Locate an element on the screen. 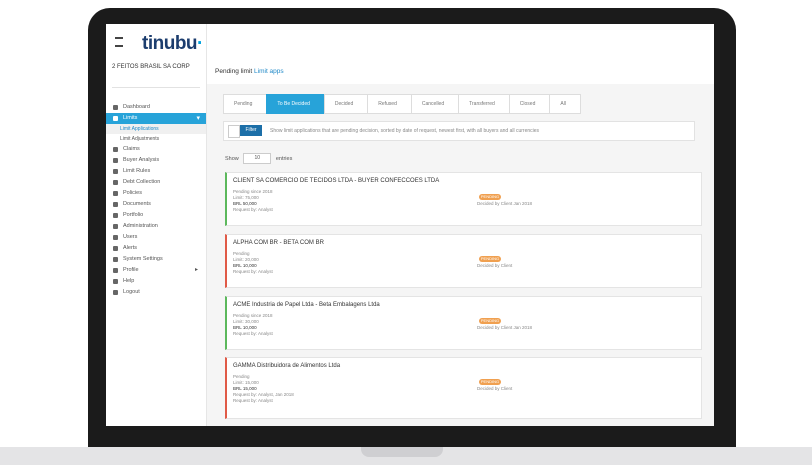 Image resolution: width=812 pixels, height=465 pixels. settings-icon is located at coordinates (115, 259).